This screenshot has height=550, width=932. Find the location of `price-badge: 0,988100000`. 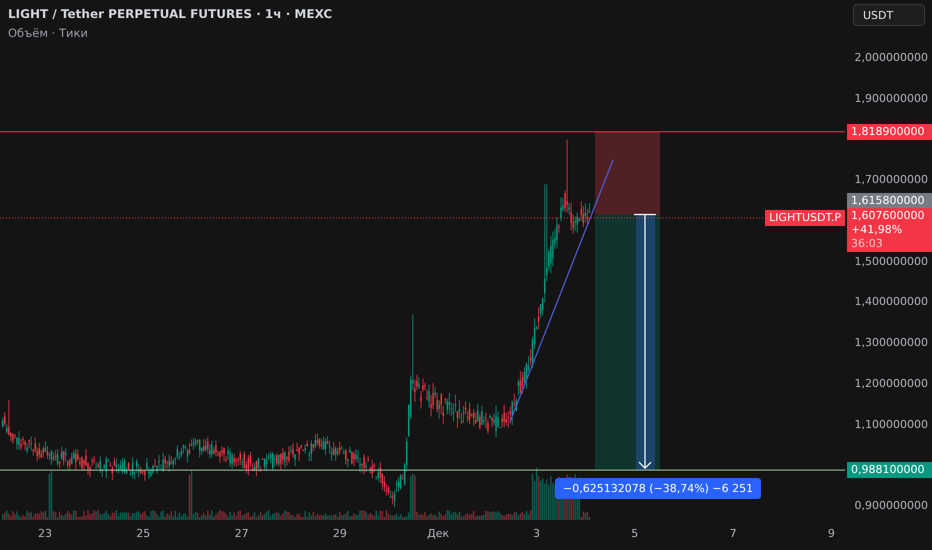

price-badge: 0,988100000 is located at coordinates (889, 470).